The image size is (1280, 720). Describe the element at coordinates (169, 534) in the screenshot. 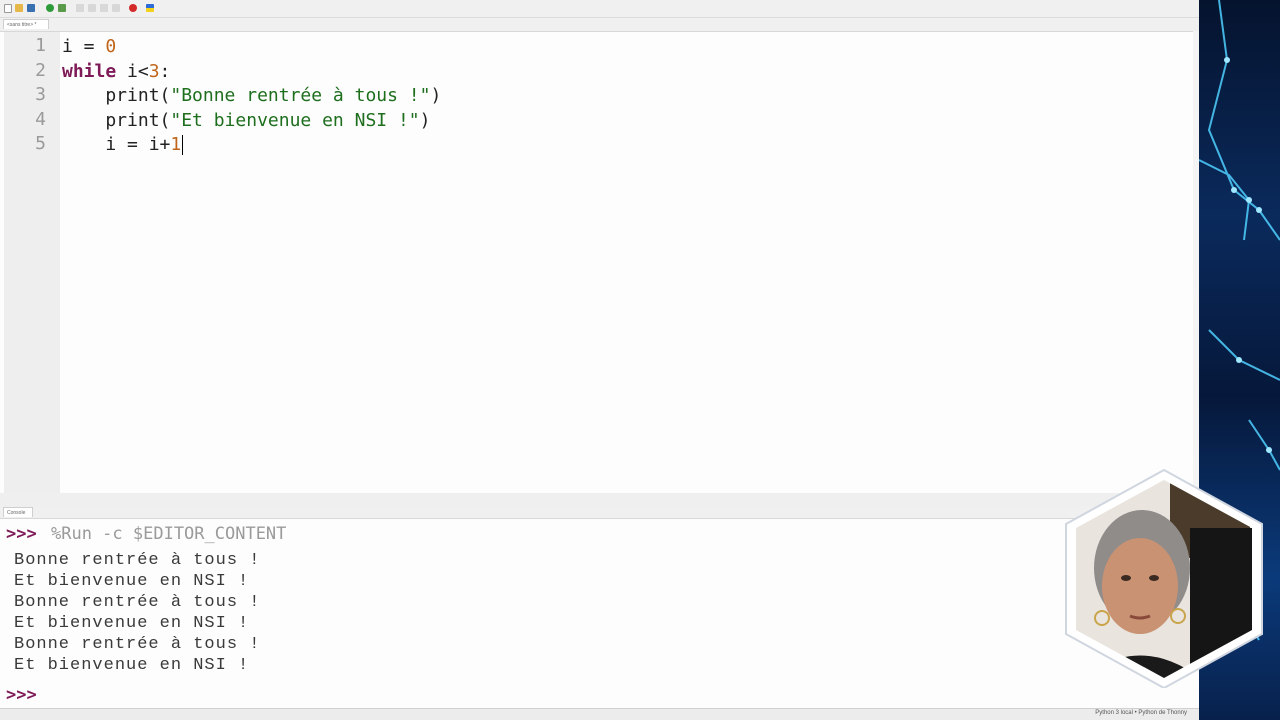

I see `console-command: %Run -c $EDITOR_CONTENT` at that location.